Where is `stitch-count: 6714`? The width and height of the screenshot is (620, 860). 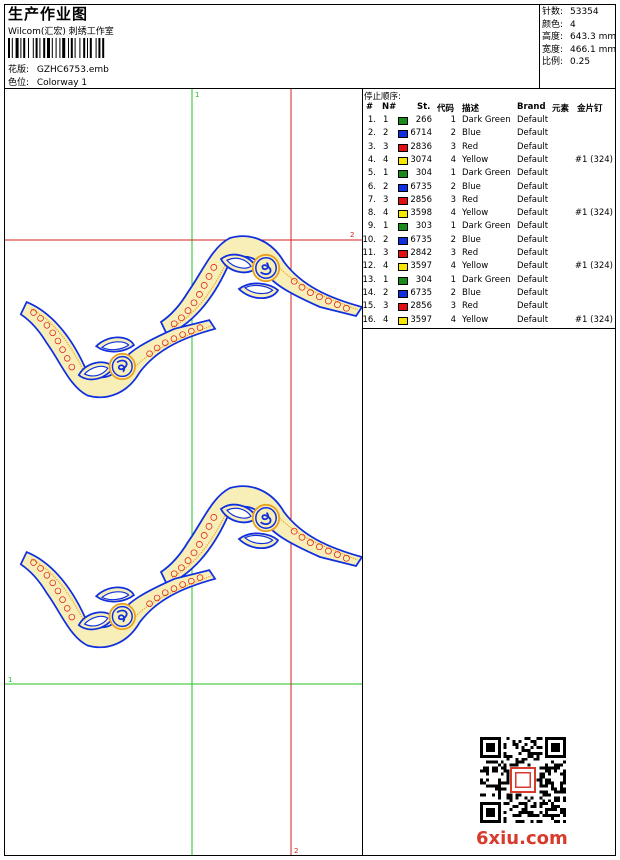
stitch-count: 6714 is located at coordinates (421, 133).